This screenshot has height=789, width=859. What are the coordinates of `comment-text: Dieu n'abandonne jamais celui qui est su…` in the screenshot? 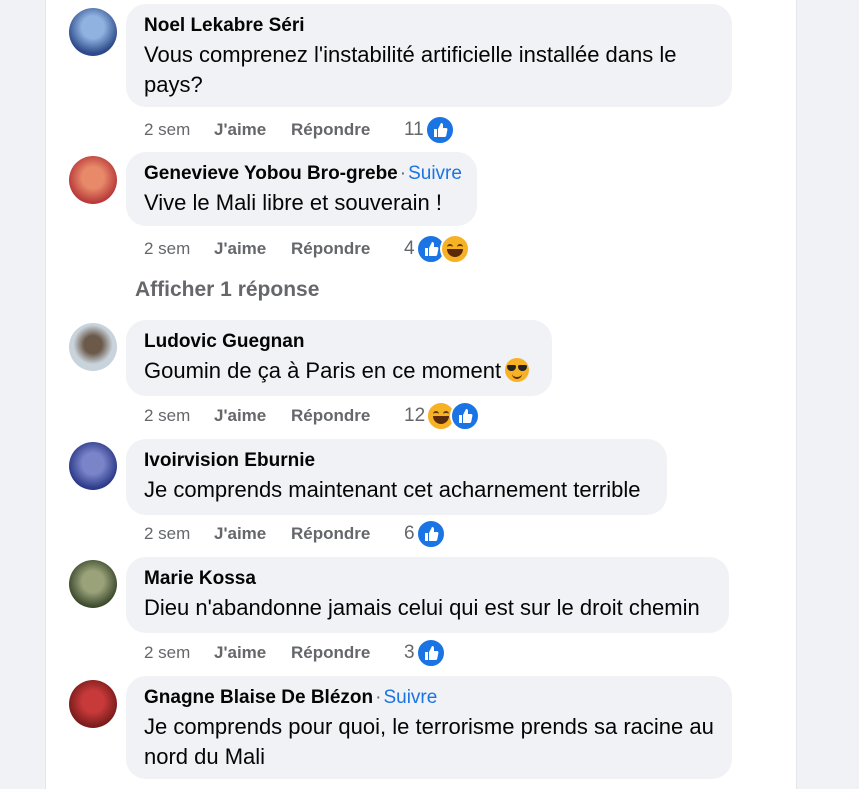 It's located at (422, 607).